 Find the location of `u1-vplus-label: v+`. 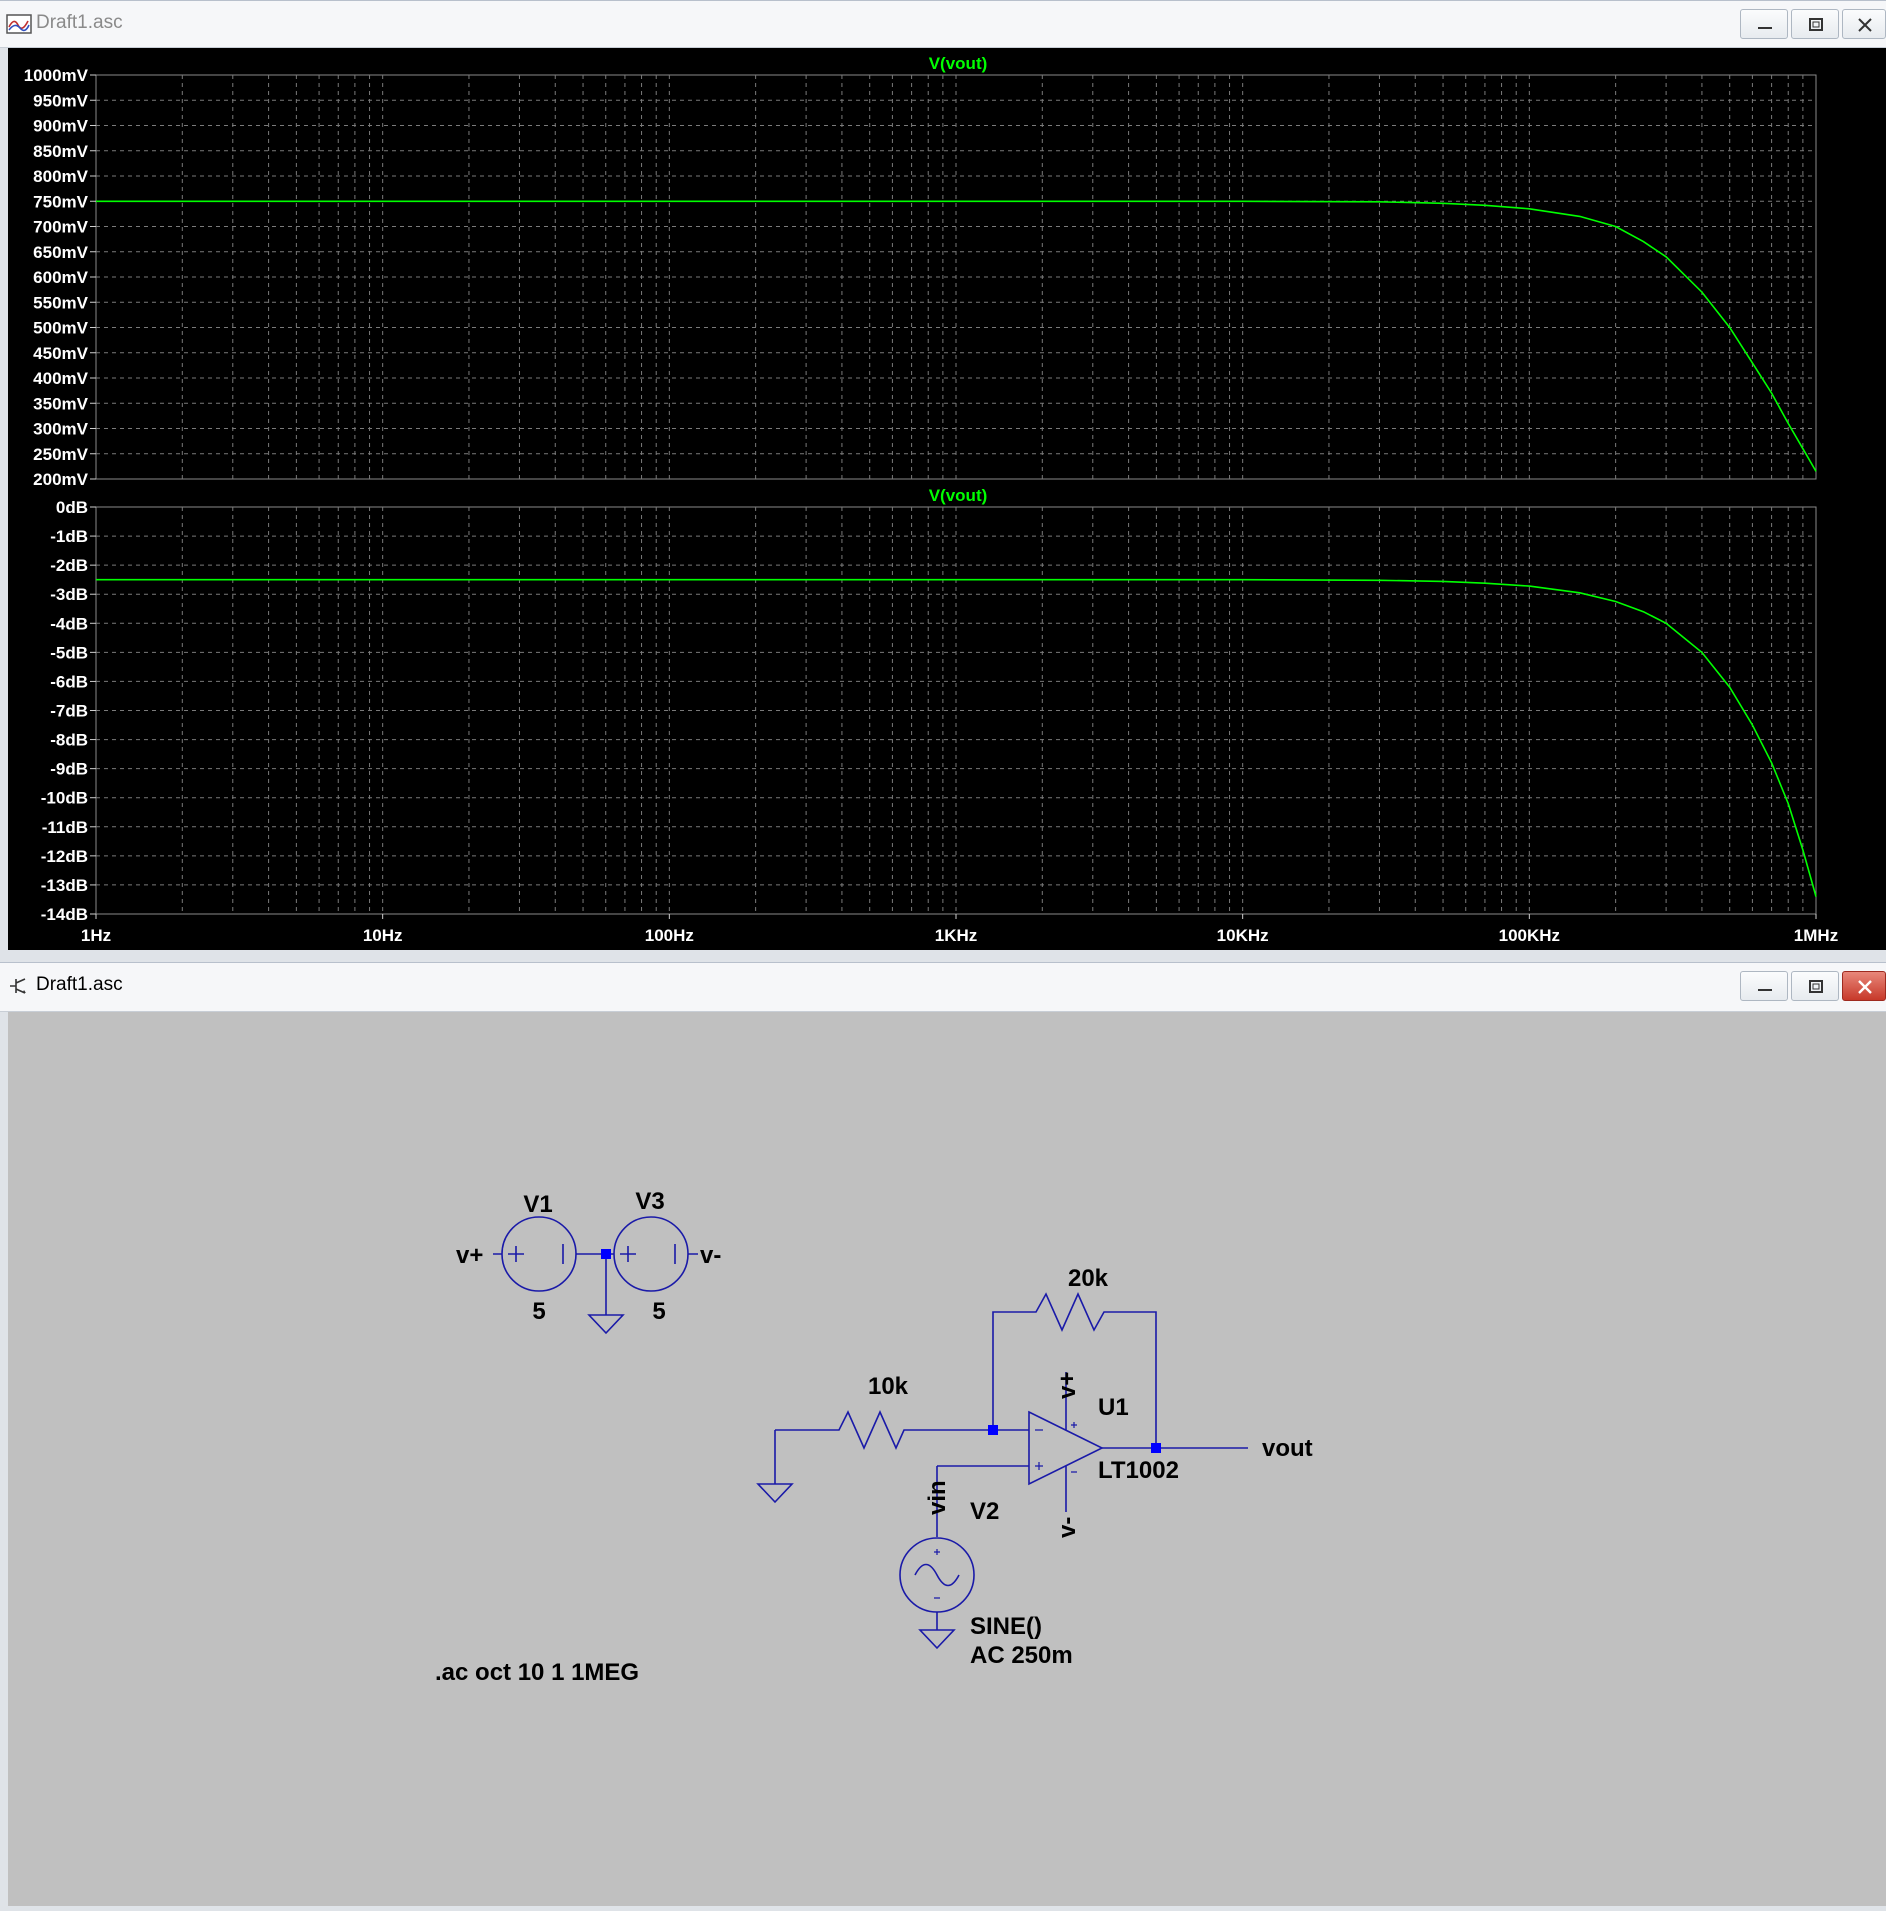

u1-vplus-label: v+ is located at coordinates (1067, 1385).